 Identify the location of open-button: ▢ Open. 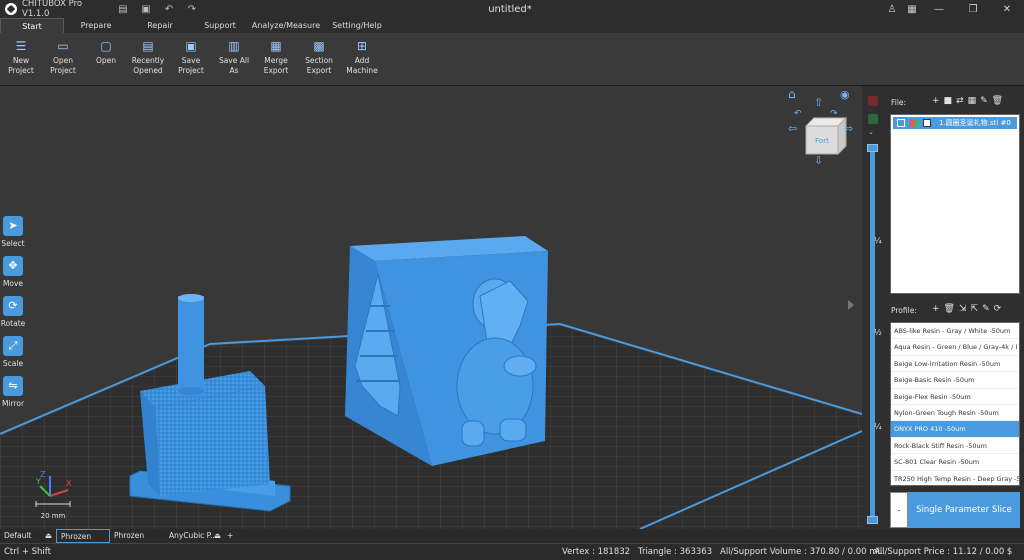
(106, 52).